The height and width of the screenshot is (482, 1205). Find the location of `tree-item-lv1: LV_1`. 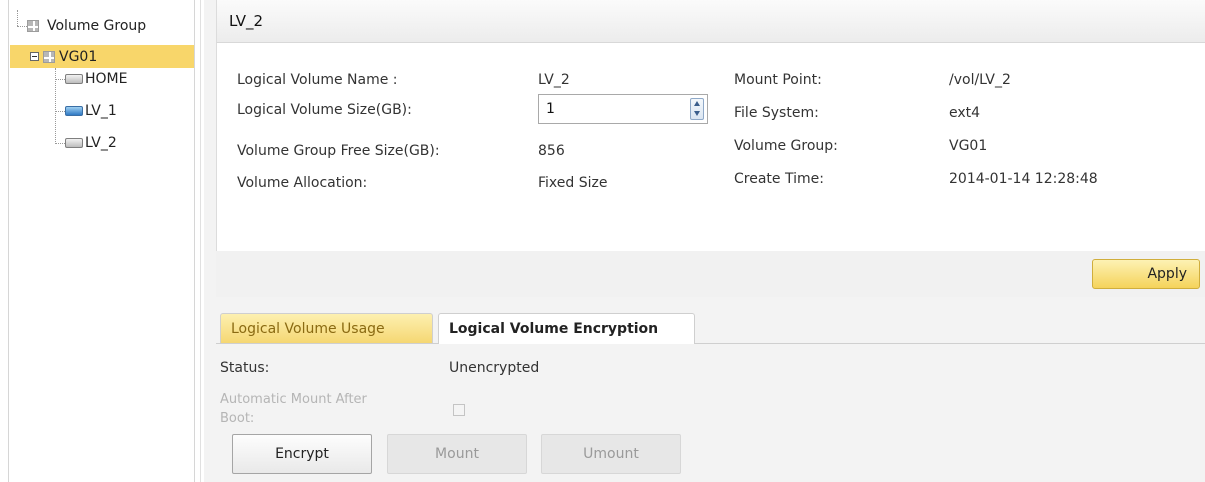

tree-item-lv1: LV_1 is located at coordinates (91, 111).